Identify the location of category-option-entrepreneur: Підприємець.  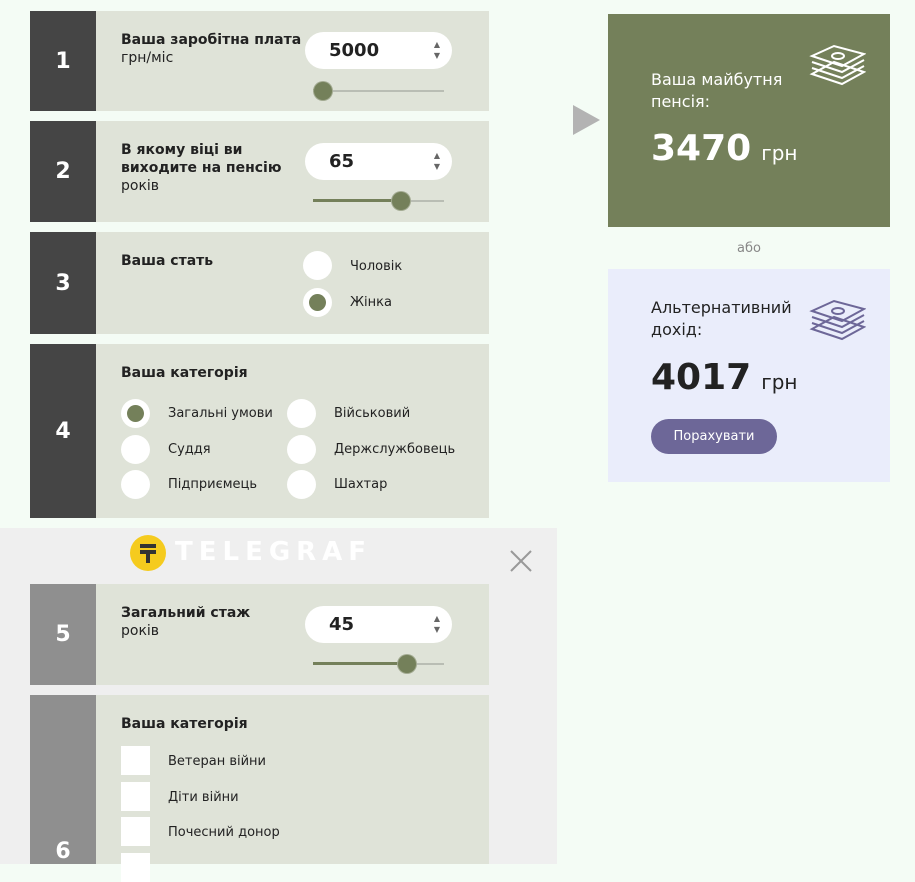
(212, 484).